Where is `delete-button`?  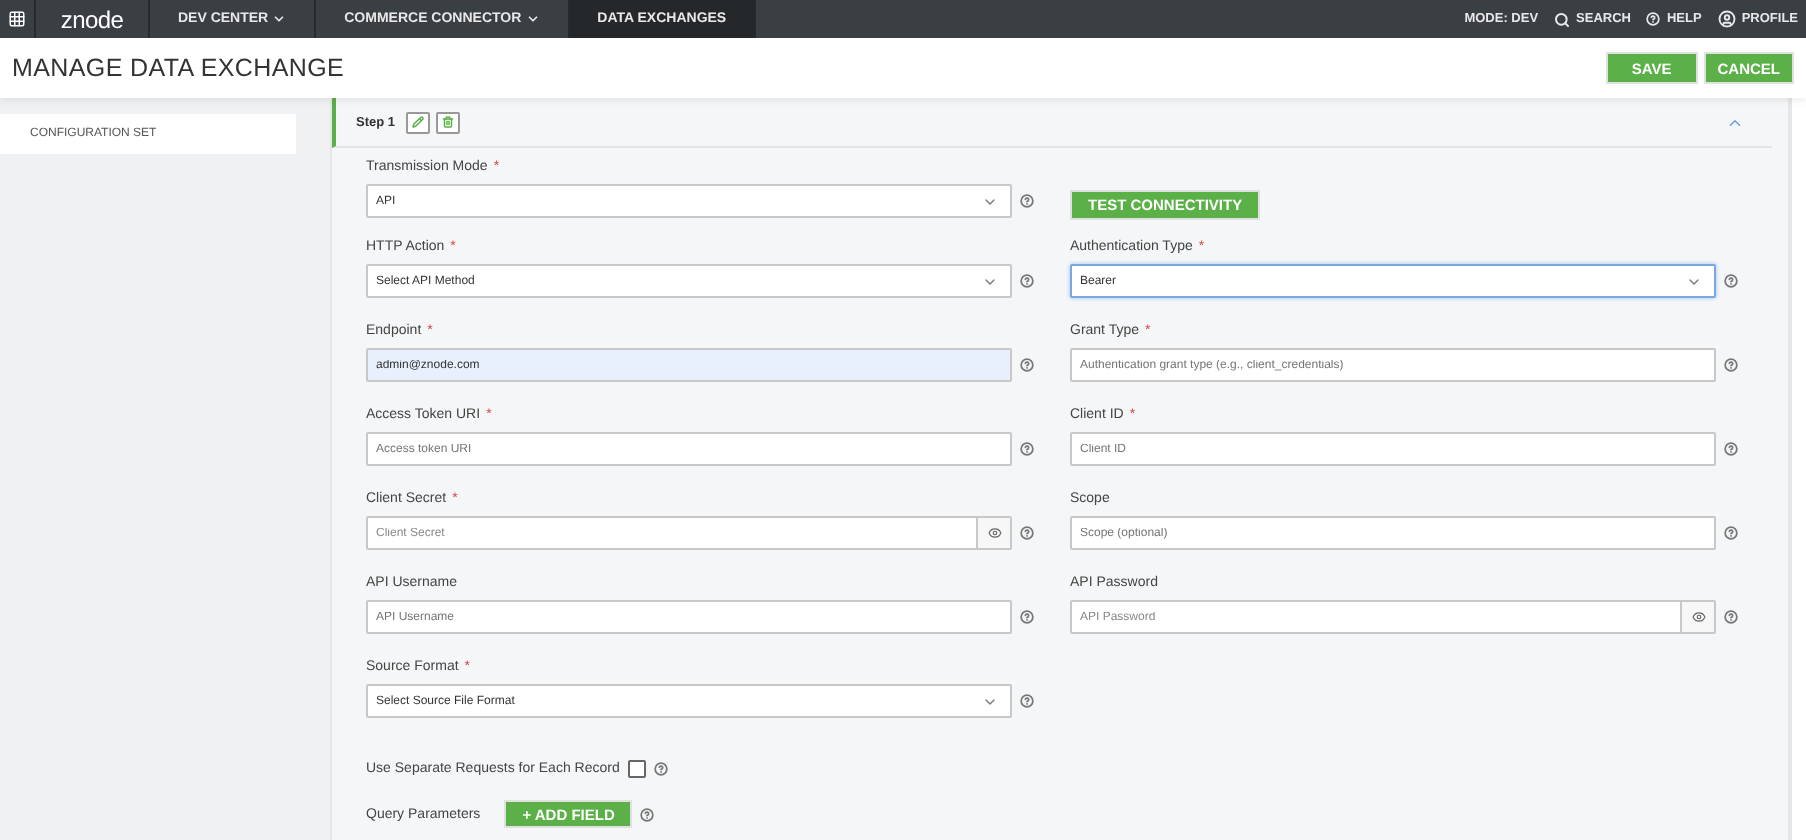
delete-button is located at coordinates (447, 122).